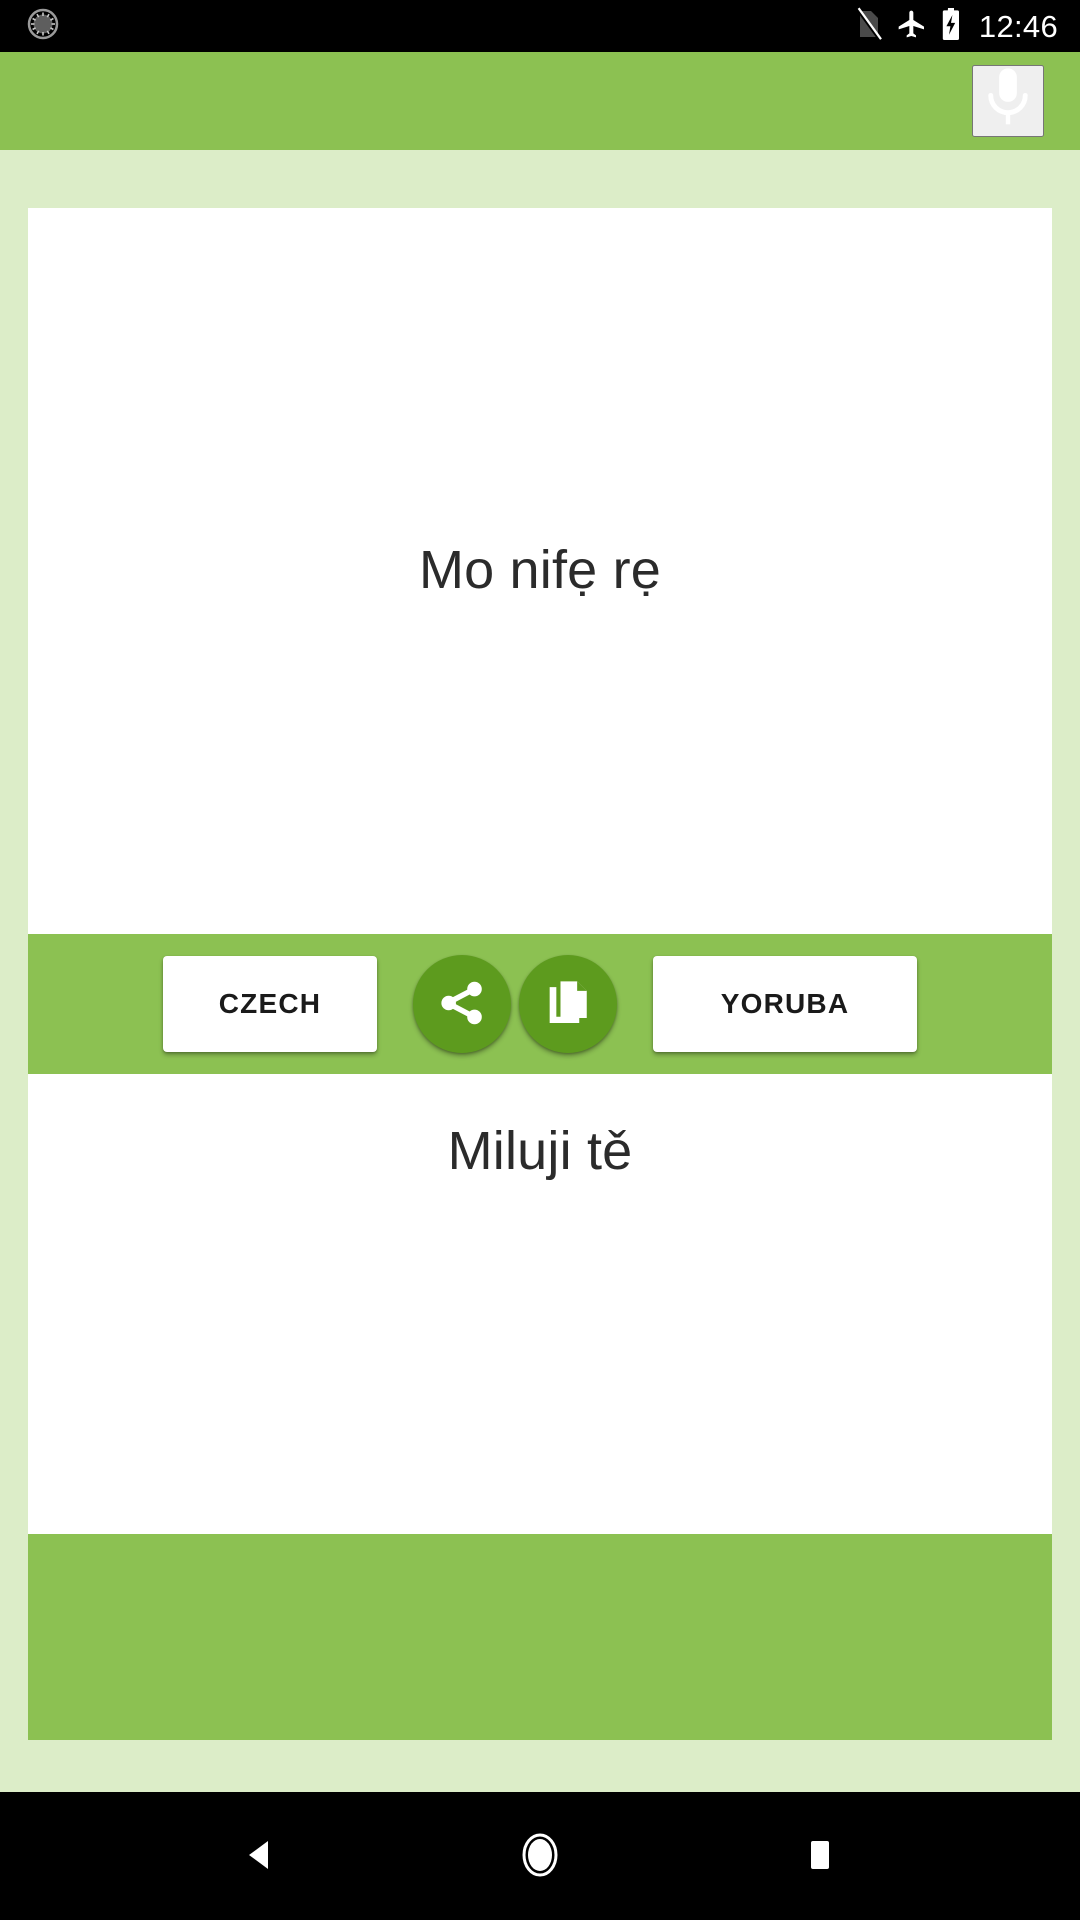  What do you see at coordinates (912, 26) in the screenshot?
I see `airplane-mode-icon` at bounding box center [912, 26].